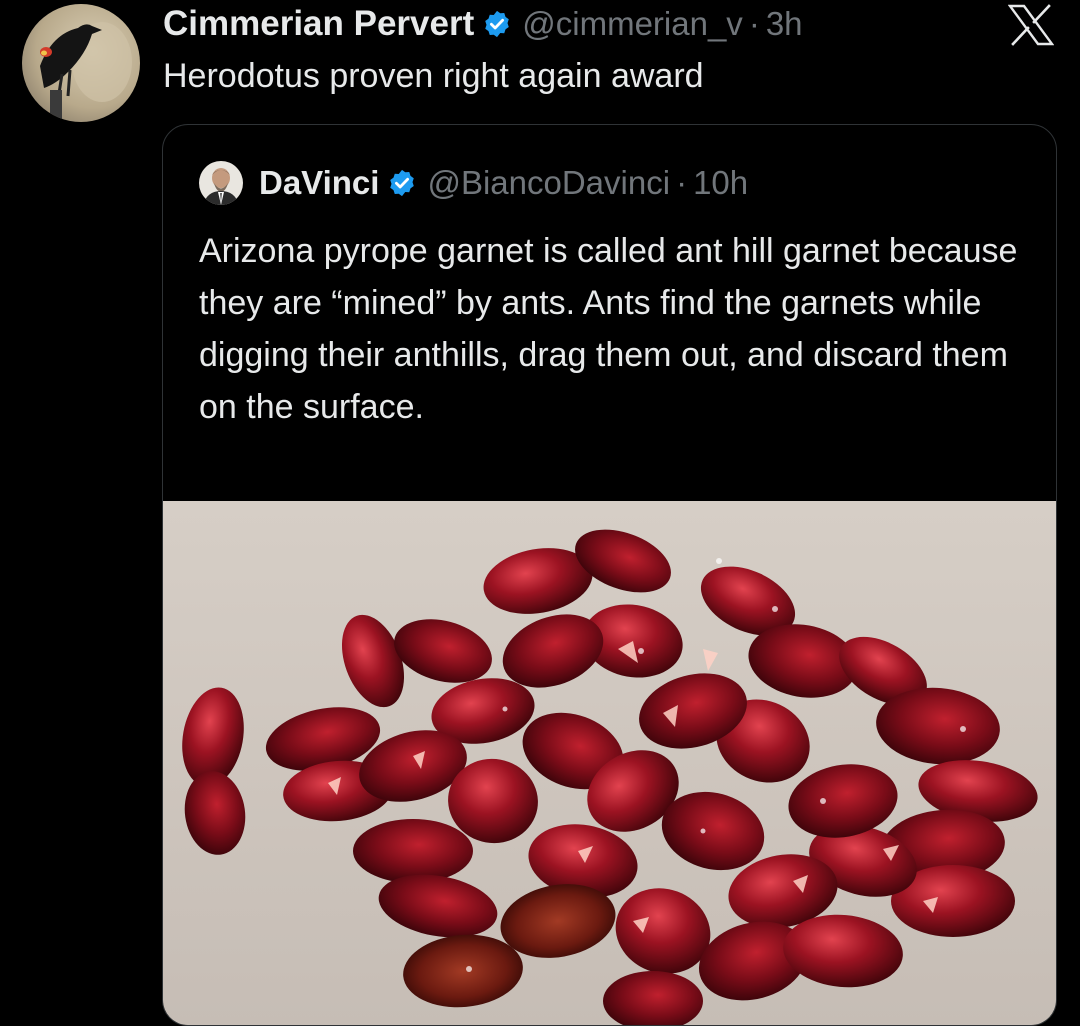 The image size is (1080, 1026). What do you see at coordinates (784, 24) in the screenshot?
I see `post-time: 3h` at bounding box center [784, 24].